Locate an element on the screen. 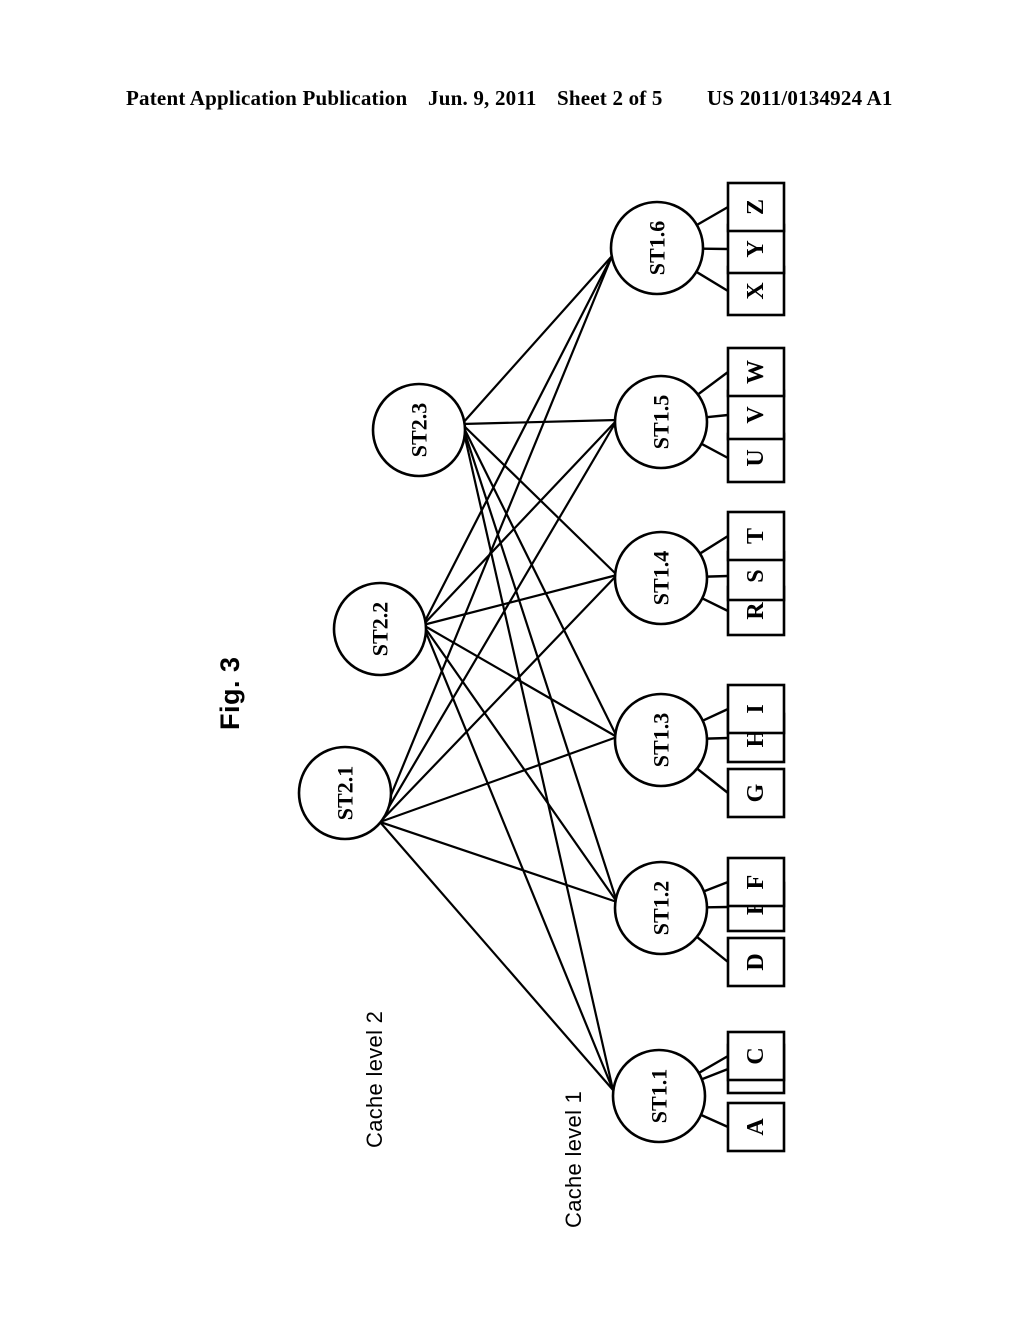 This screenshot has width=1024, height=1320. cache-level-1-label: Cache level 1 is located at coordinates (573, 1159).